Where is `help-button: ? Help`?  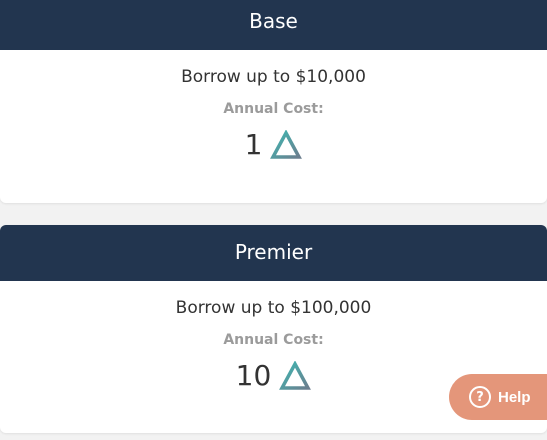
help-button: ? Help is located at coordinates (498, 397).